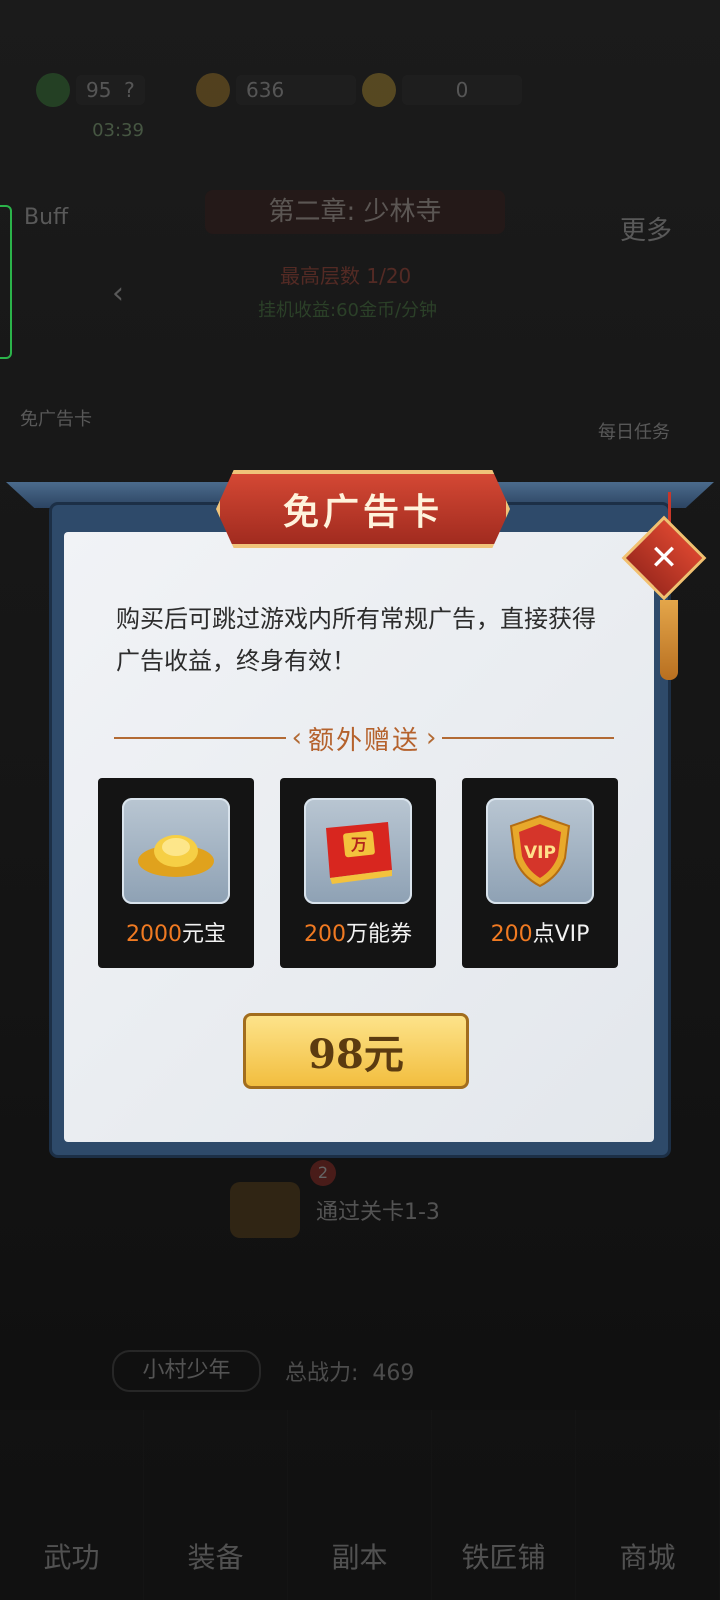 The image size is (720, 1600). I want to click on vip-shield-icon: VIP, so click(540, 851).